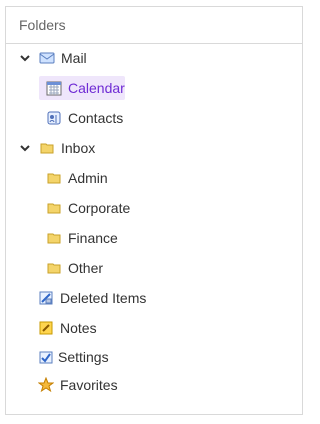 The image size is (320, 424). What do you see at coordinates (78, 328) in the screenshot?
I see `tree-item-label: Notes` at bounding box center [78, 328].